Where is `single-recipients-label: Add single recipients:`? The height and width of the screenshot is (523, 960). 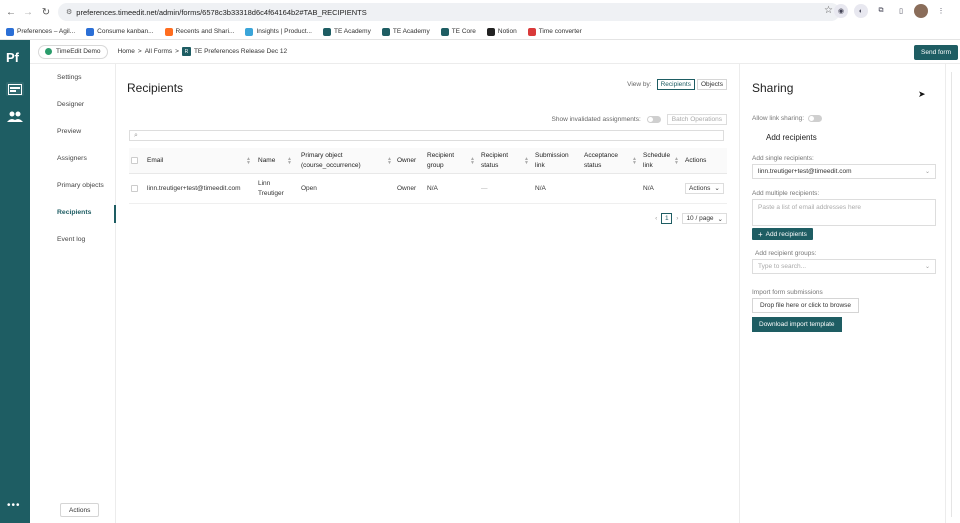 single-recipients-label: Add single recipients: is located at coordinates (783, 158).